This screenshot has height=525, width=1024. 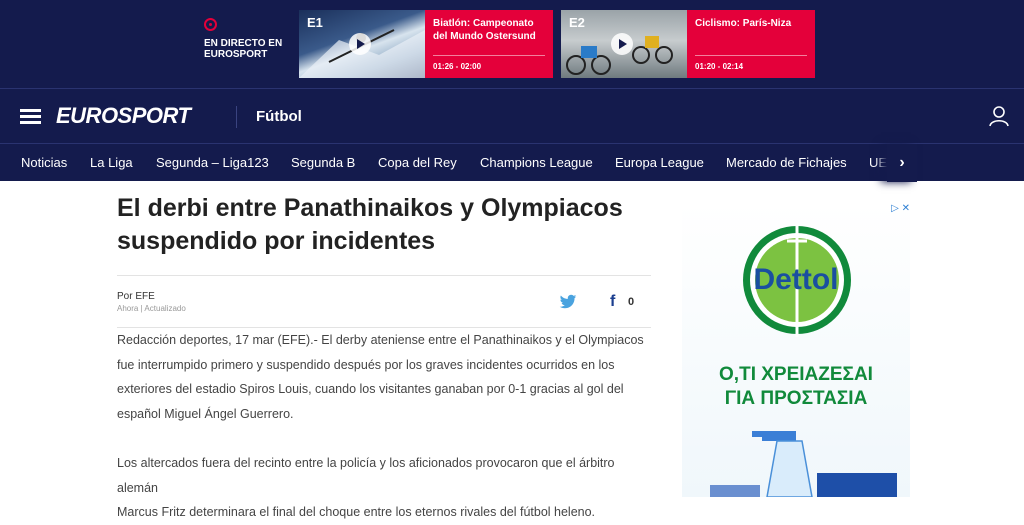 What do you see at coordinates (743, 23) in the screenshot?
I see `live-title: Ciclismo: París-Niza` at bounding box center [743, 23].